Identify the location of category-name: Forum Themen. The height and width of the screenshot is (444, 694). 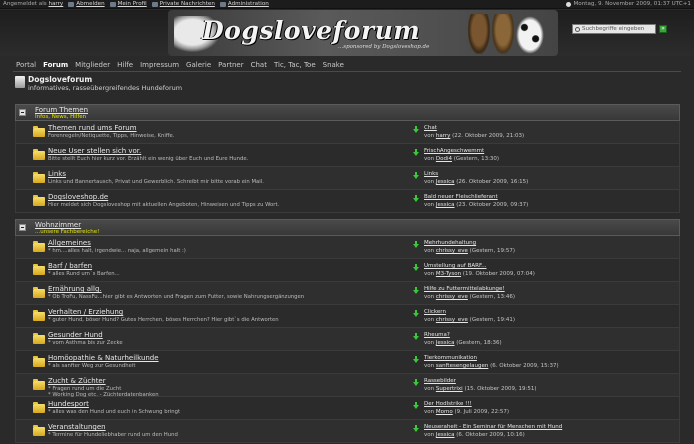
(61, 110).